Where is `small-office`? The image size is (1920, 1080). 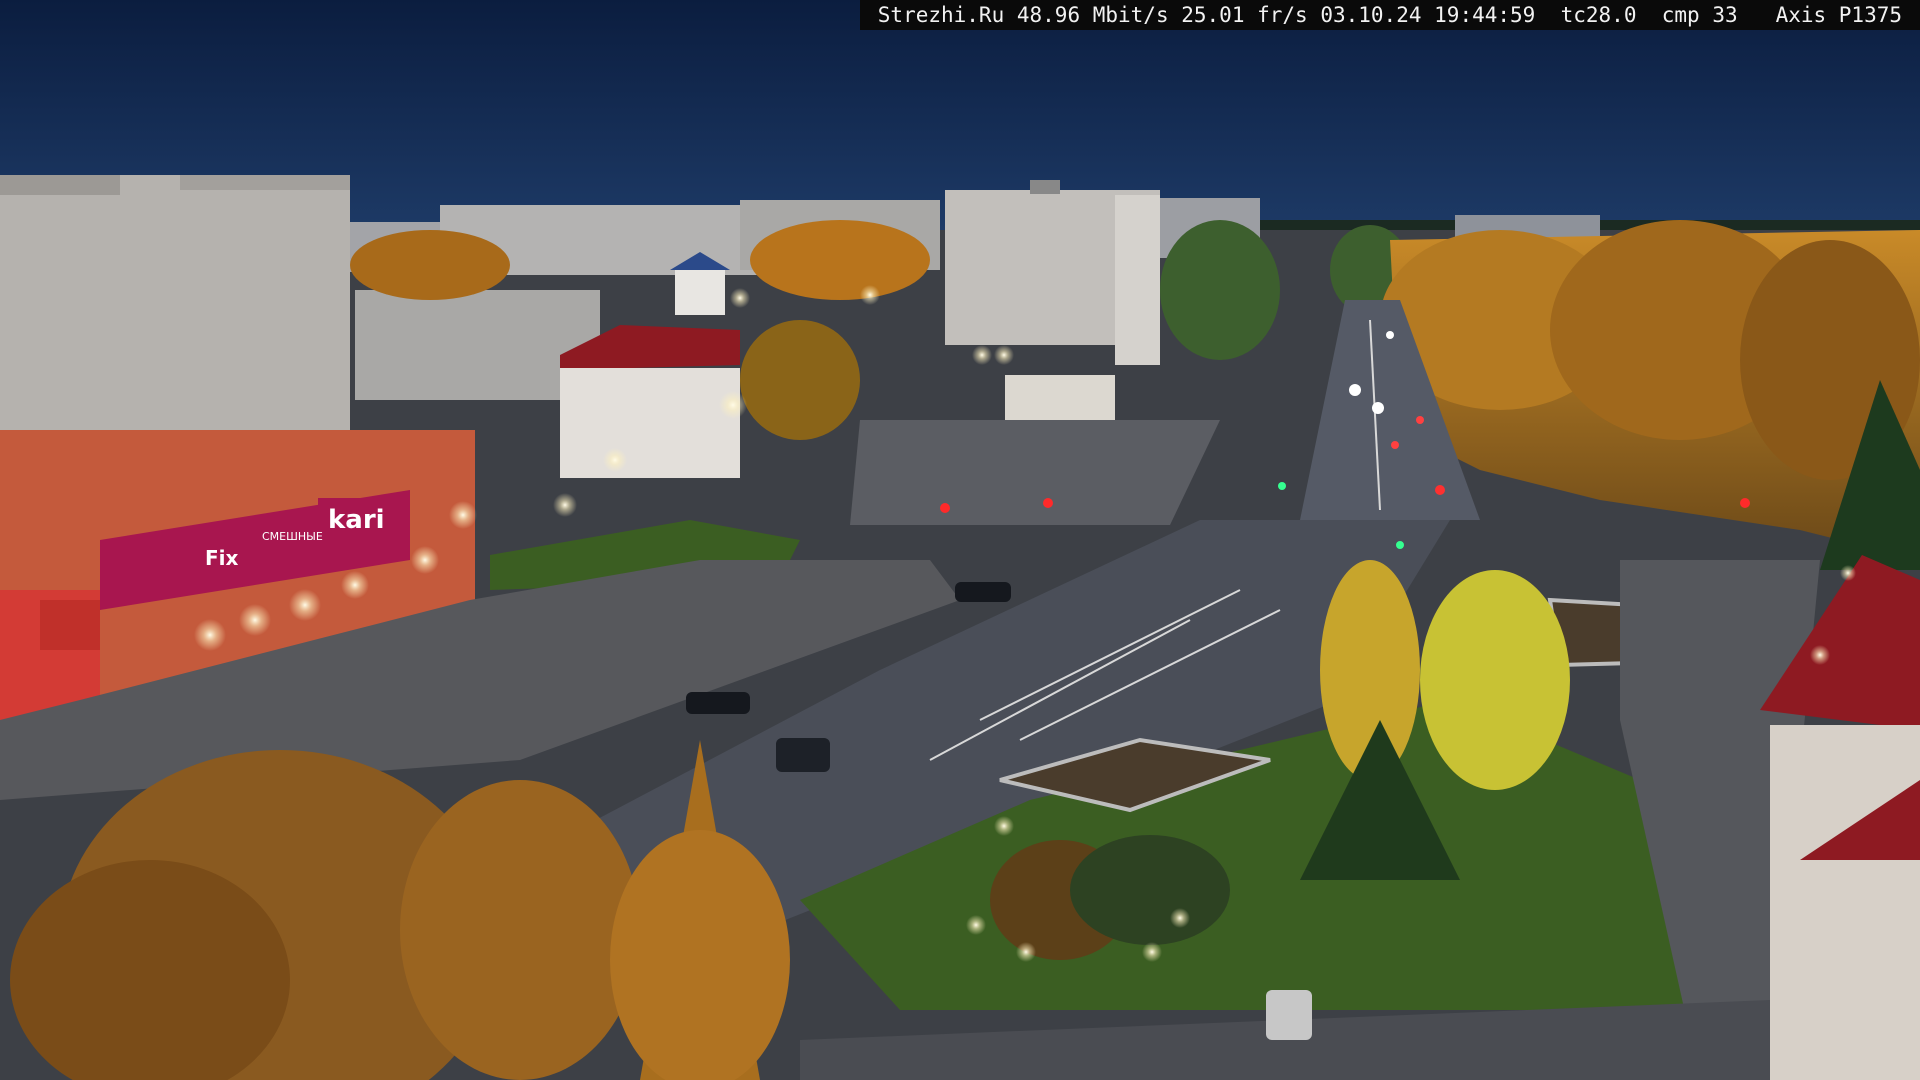 small-office is located at coordinates (1060, 397).